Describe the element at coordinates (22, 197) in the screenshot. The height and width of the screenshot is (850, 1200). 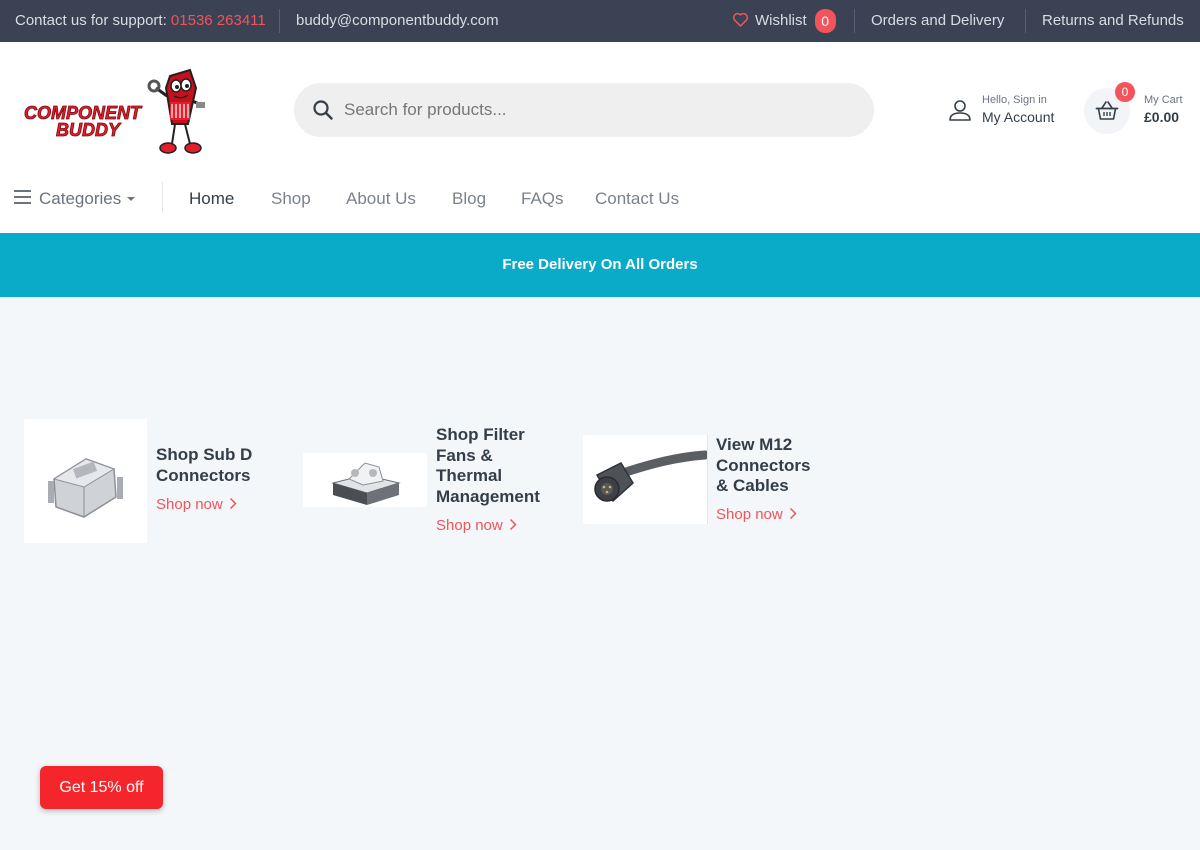
I see `hamburger-icon` at that location.